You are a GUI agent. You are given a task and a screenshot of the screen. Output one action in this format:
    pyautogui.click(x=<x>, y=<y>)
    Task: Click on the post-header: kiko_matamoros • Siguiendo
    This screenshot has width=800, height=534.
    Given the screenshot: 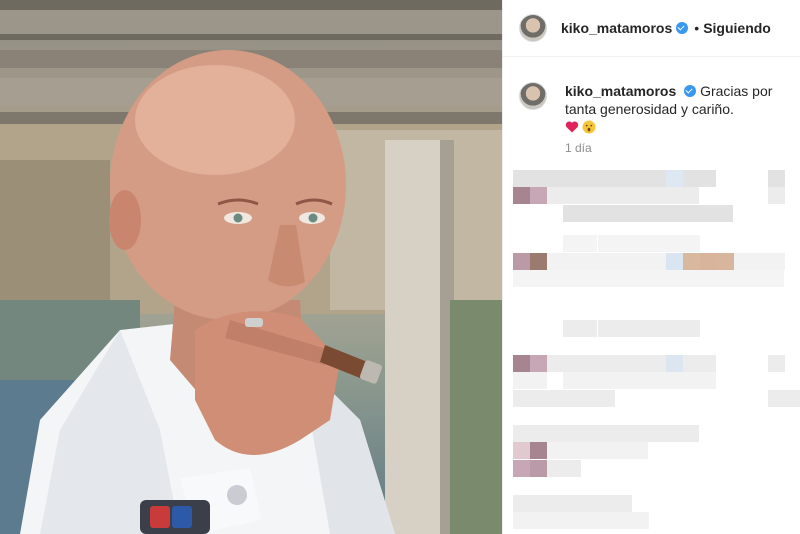 What is the action you would take?
    pyautogui.click(x=651, y=28)
    